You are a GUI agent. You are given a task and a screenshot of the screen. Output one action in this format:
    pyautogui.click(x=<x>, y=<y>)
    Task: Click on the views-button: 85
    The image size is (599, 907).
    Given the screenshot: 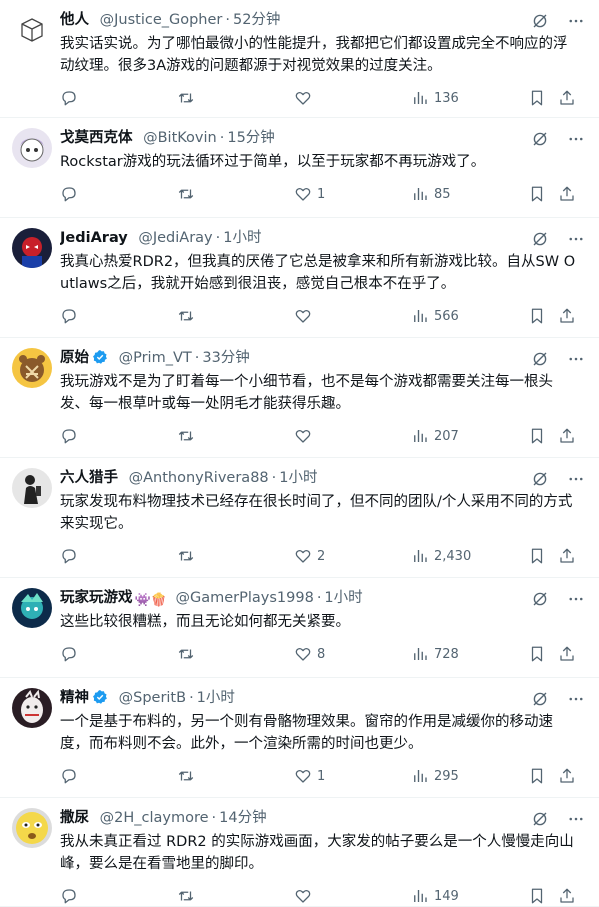 What is the action you would take?
    pyautogui.click(x=431, y=194)
    